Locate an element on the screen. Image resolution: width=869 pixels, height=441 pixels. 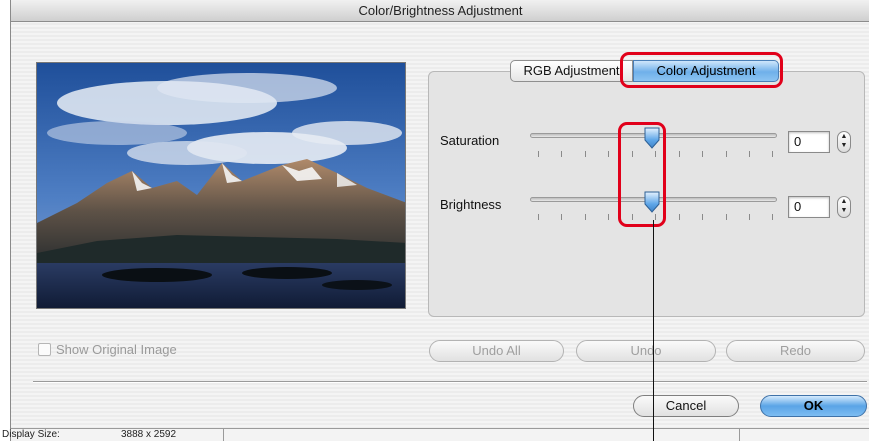
brightness-thumb is located at coordinates (652, 202).